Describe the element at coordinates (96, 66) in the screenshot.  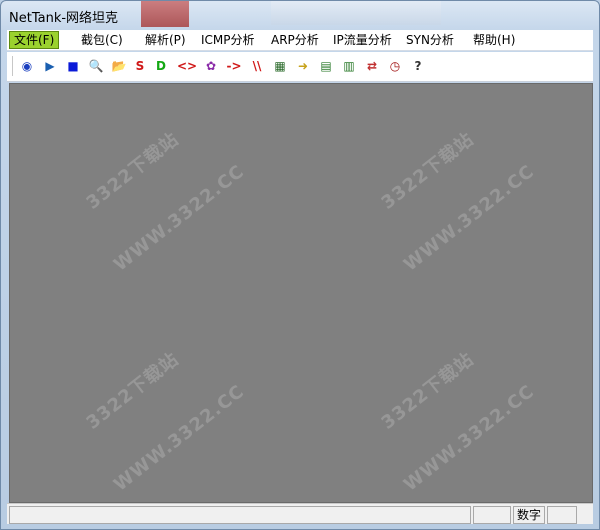
I see `search-icon: 🔍` at that location.